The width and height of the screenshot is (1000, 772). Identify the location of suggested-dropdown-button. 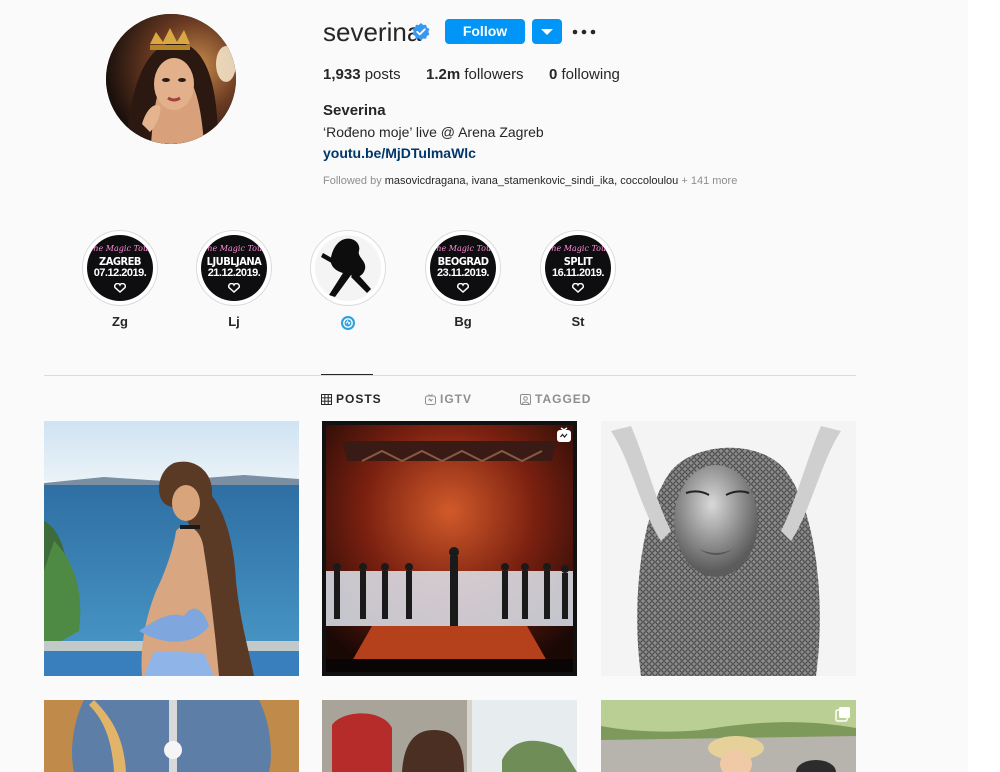
(547, 31).